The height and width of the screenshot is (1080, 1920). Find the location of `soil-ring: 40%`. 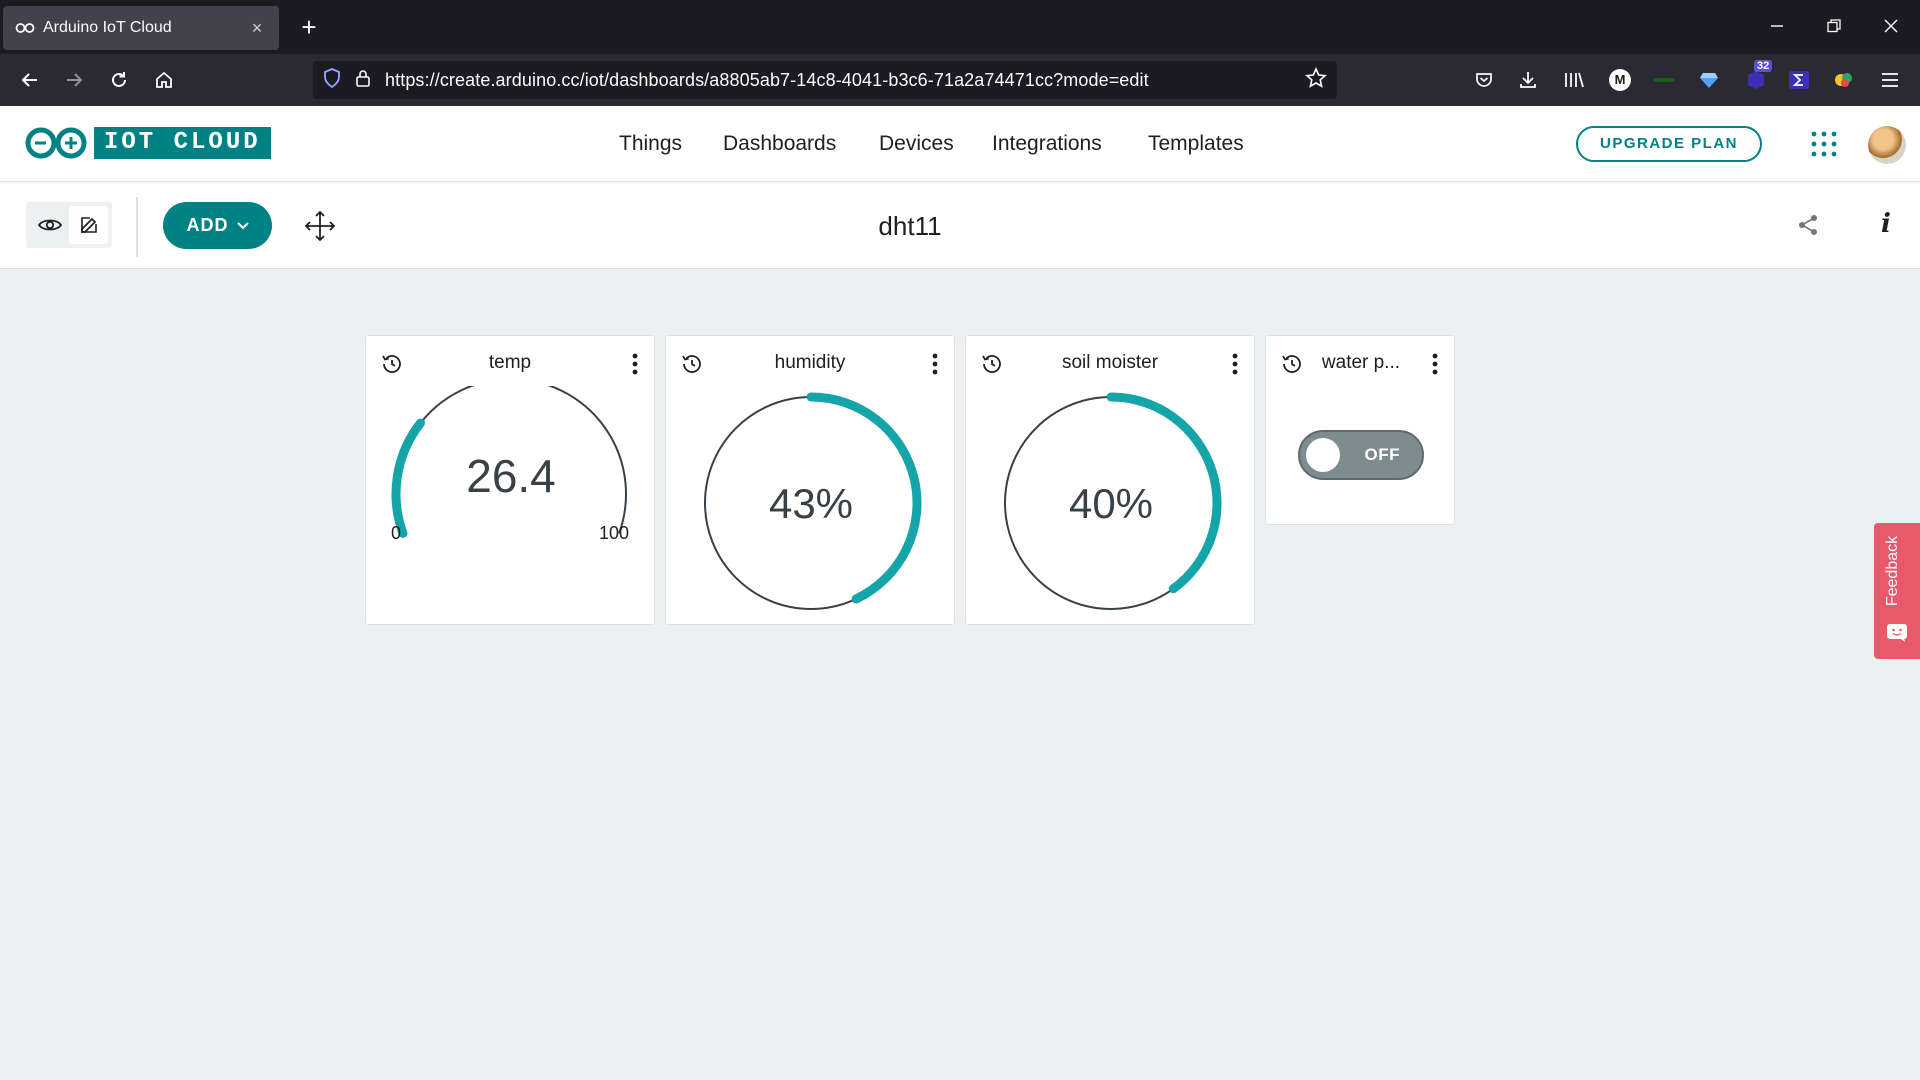

soil-ring: 40% is located at coordinates (1113, 501).